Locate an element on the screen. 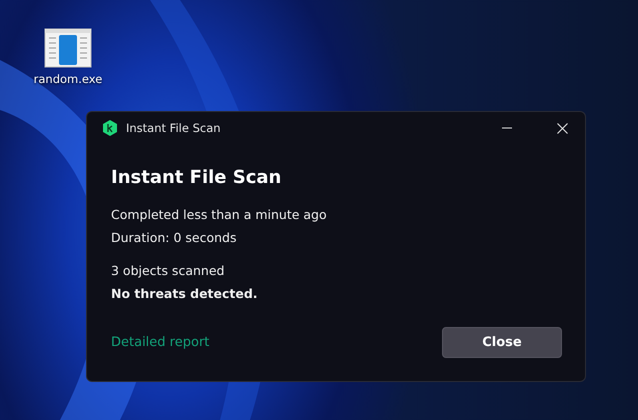 Image resolution: width=638 pixels, height=420 pixels. file-name: random.exe is located at coordinates (68, 79).